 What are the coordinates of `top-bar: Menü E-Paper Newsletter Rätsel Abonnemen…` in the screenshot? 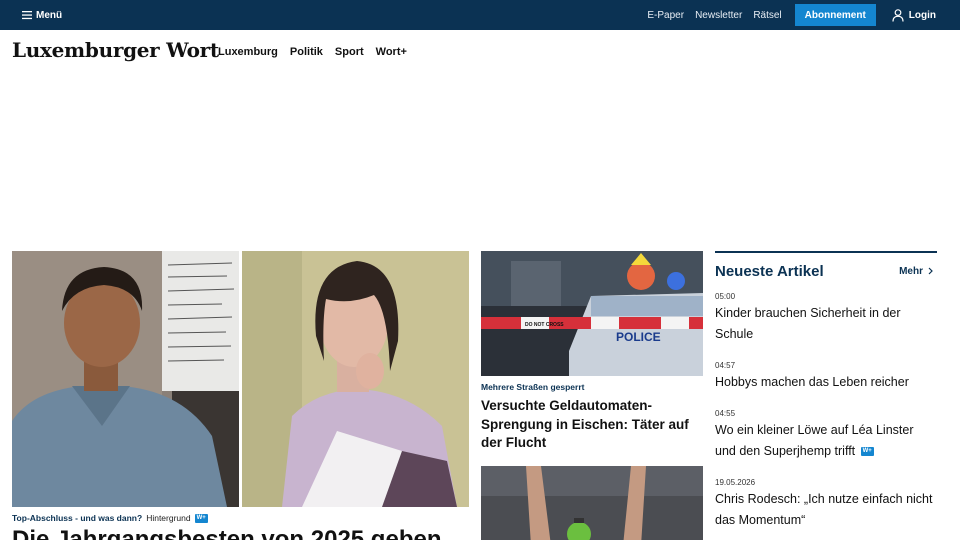 It's located at (480, 15).